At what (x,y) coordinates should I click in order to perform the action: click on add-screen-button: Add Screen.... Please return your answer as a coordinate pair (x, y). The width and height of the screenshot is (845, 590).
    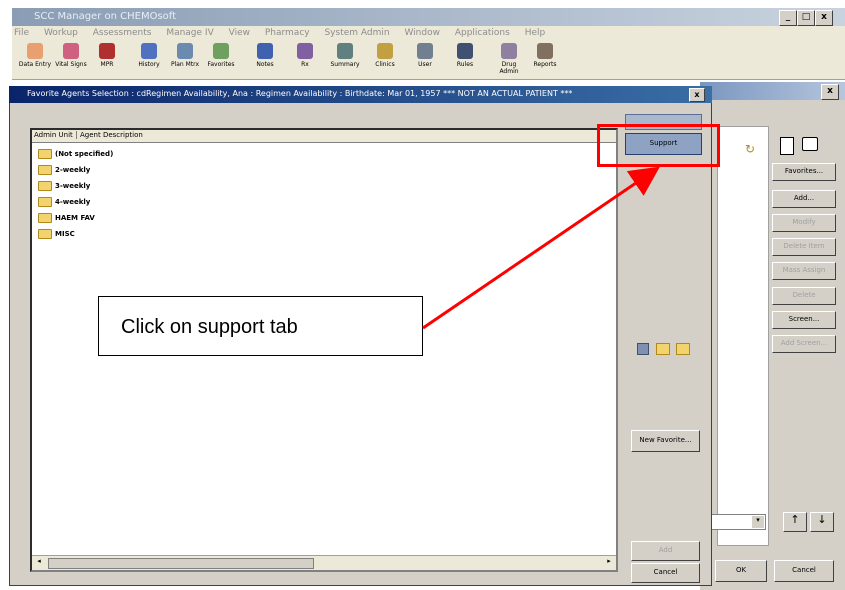
    Looking at the image, I should click on (804, 344).